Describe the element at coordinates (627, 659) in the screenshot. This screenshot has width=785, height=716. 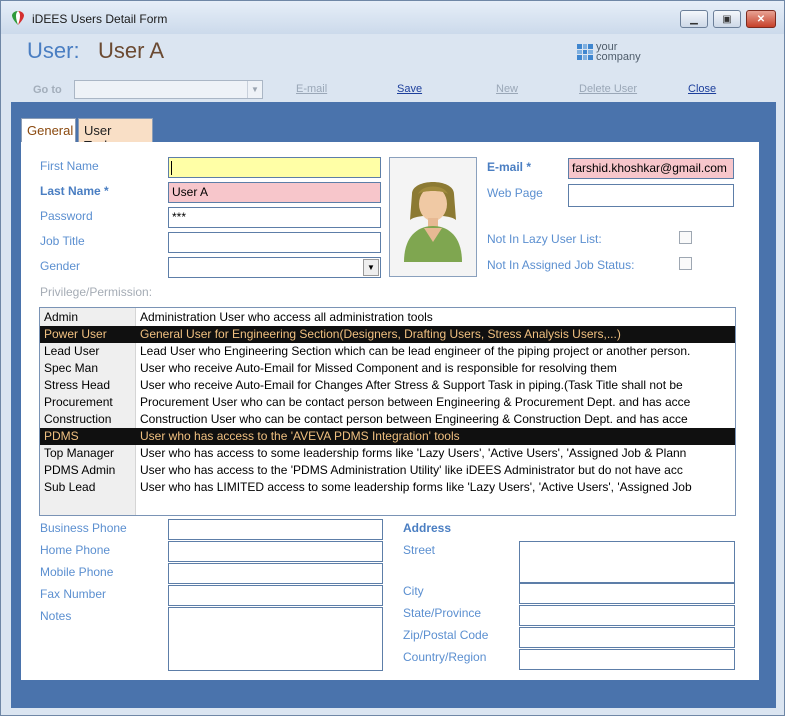
I see `country-field` at that location.